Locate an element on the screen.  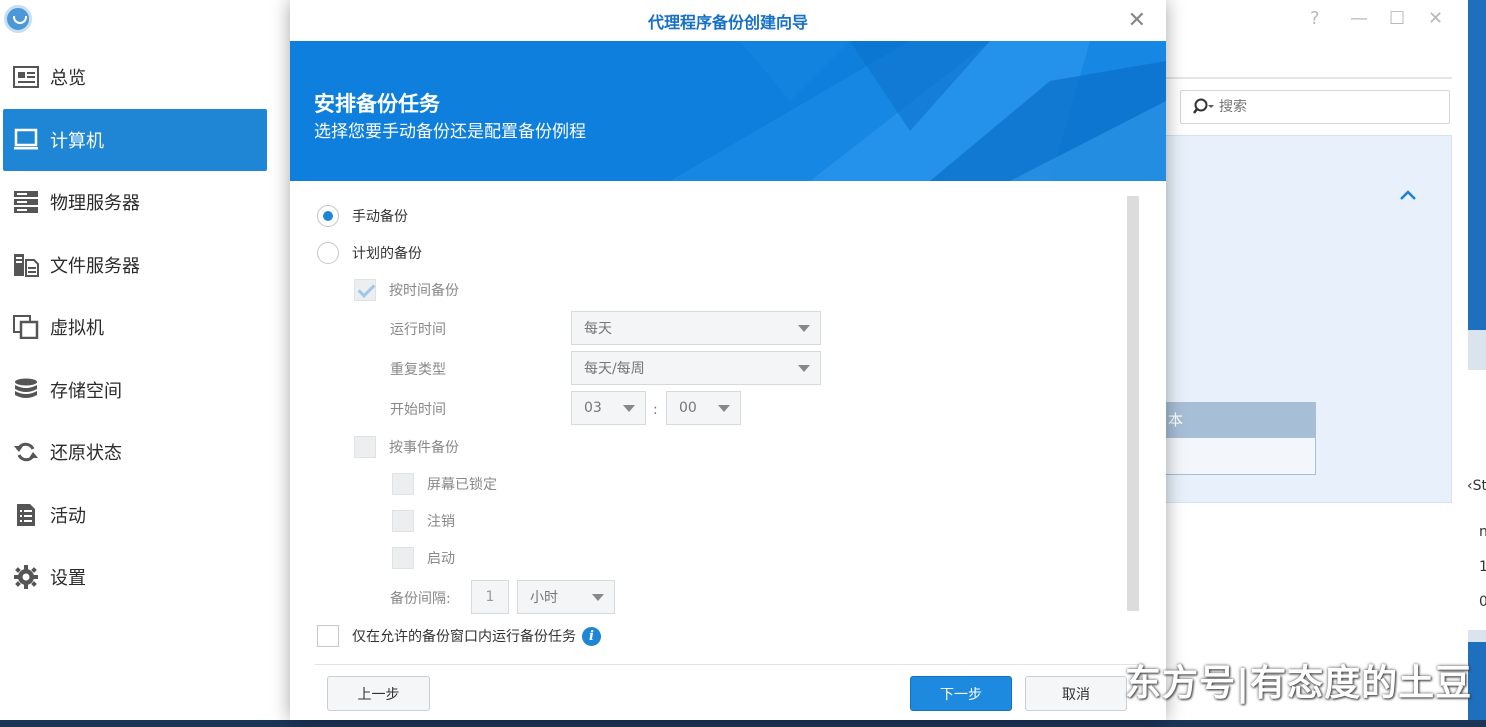
desktop-background is located at coordinates (1477, 360).